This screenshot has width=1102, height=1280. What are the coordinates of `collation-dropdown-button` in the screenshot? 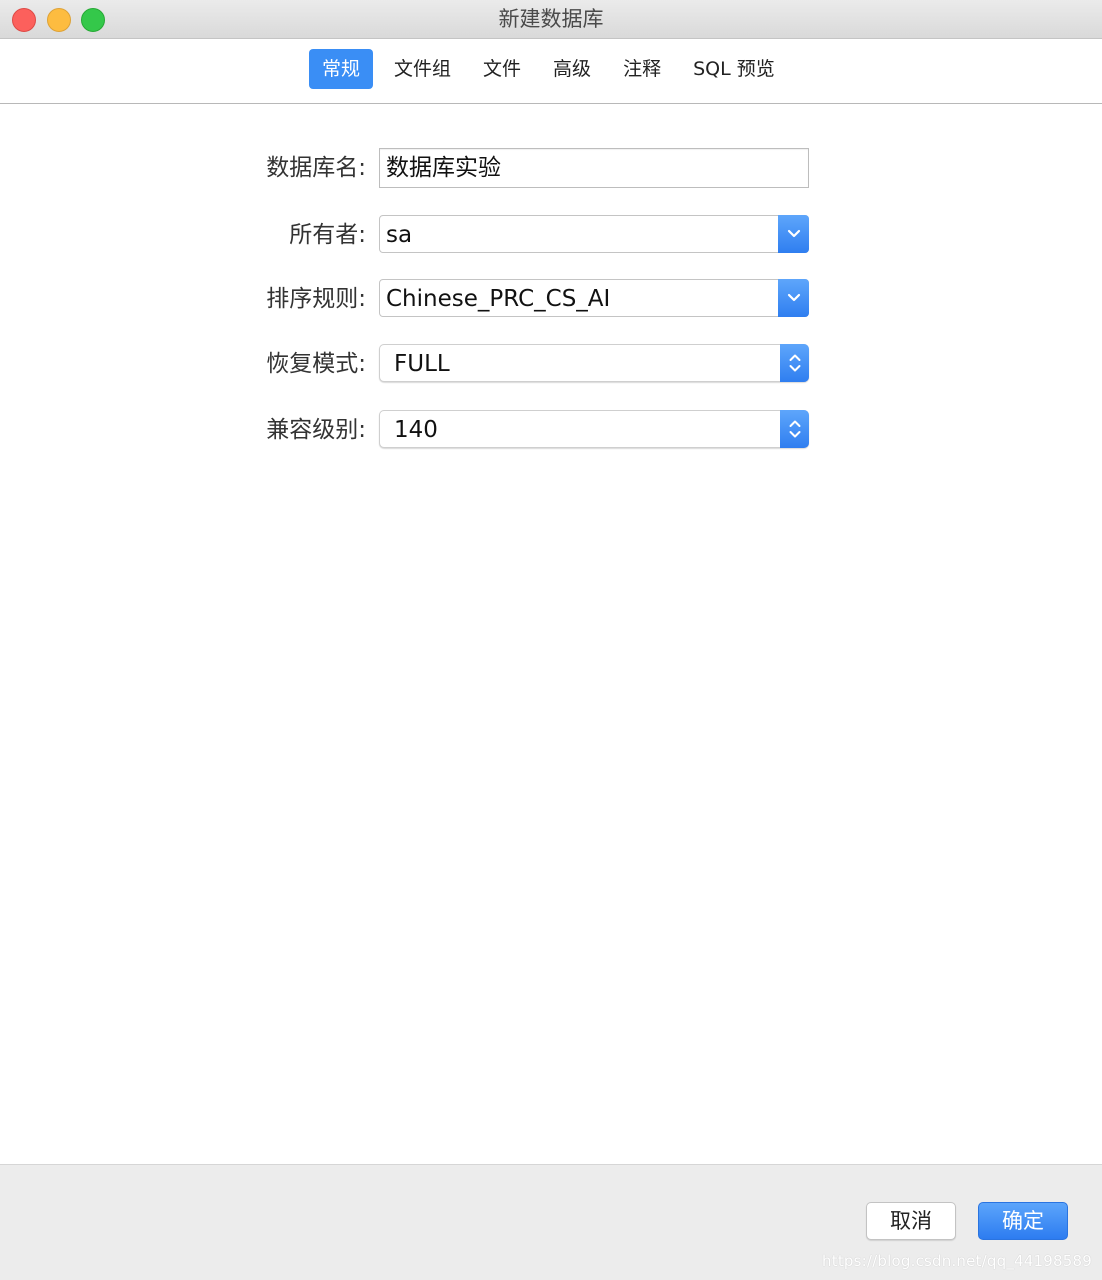 It's located at (793, 298).